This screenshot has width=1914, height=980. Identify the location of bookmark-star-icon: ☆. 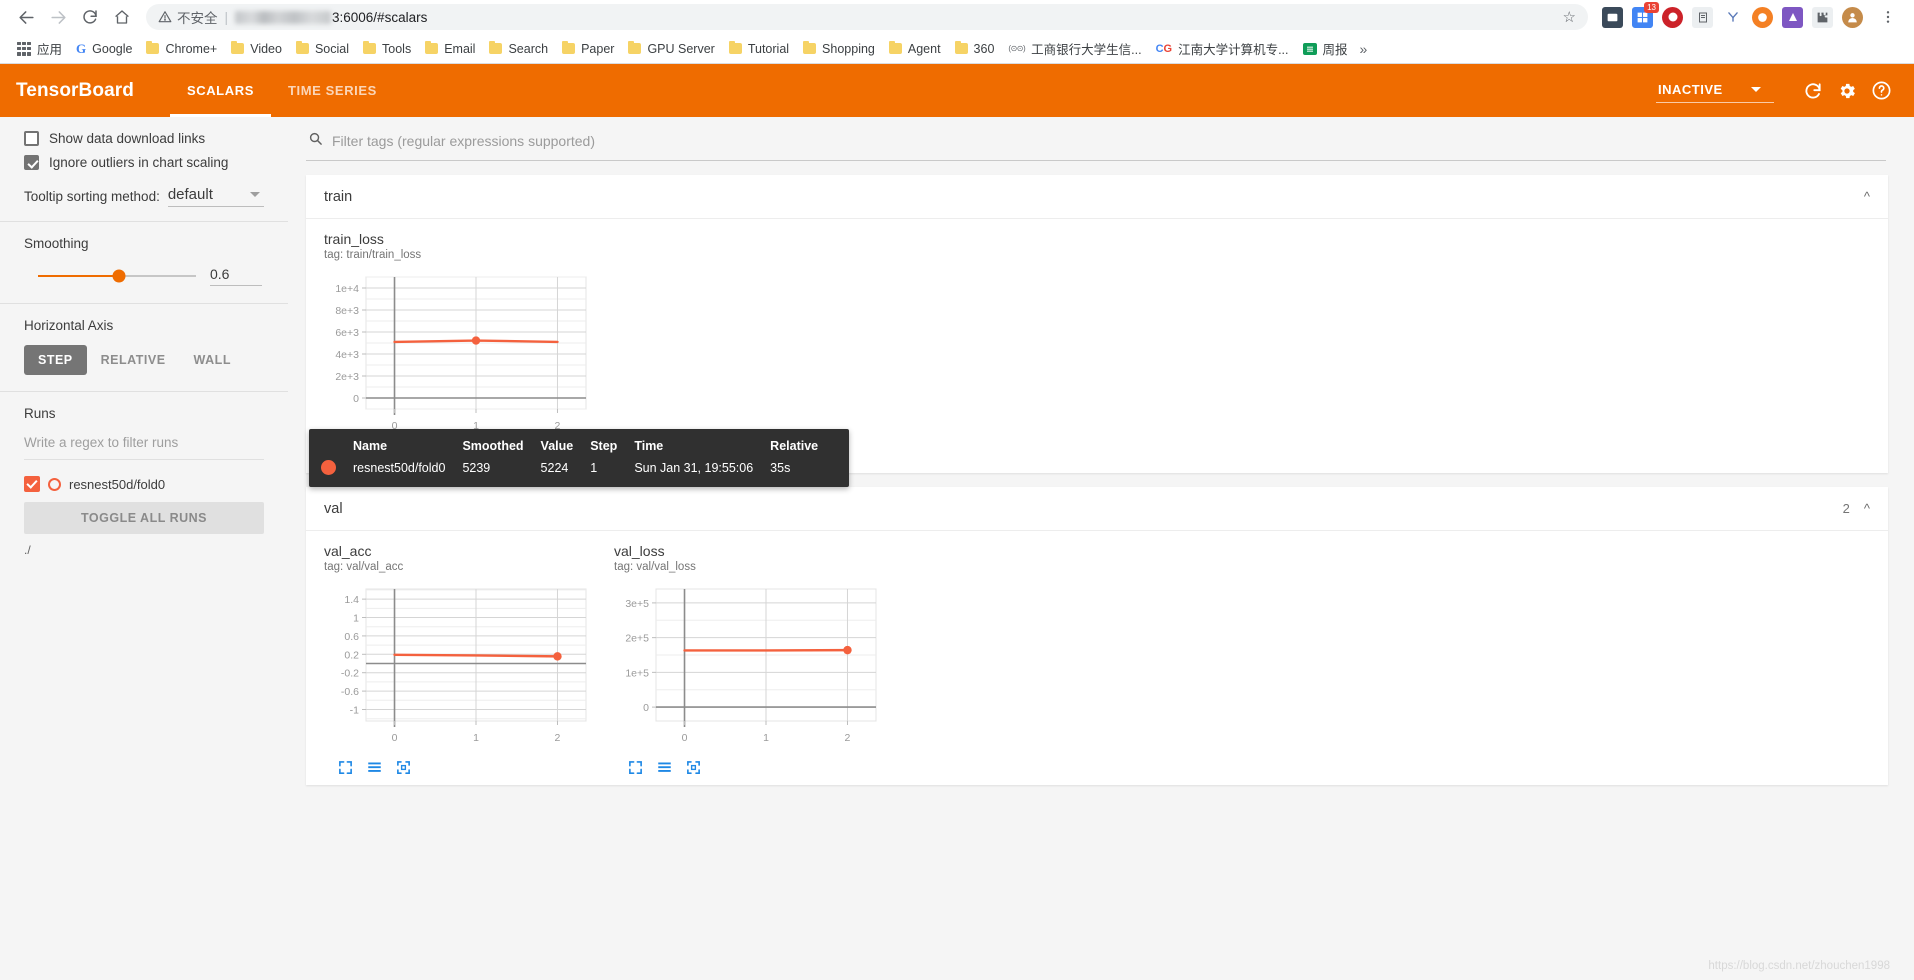
(1569, 17).